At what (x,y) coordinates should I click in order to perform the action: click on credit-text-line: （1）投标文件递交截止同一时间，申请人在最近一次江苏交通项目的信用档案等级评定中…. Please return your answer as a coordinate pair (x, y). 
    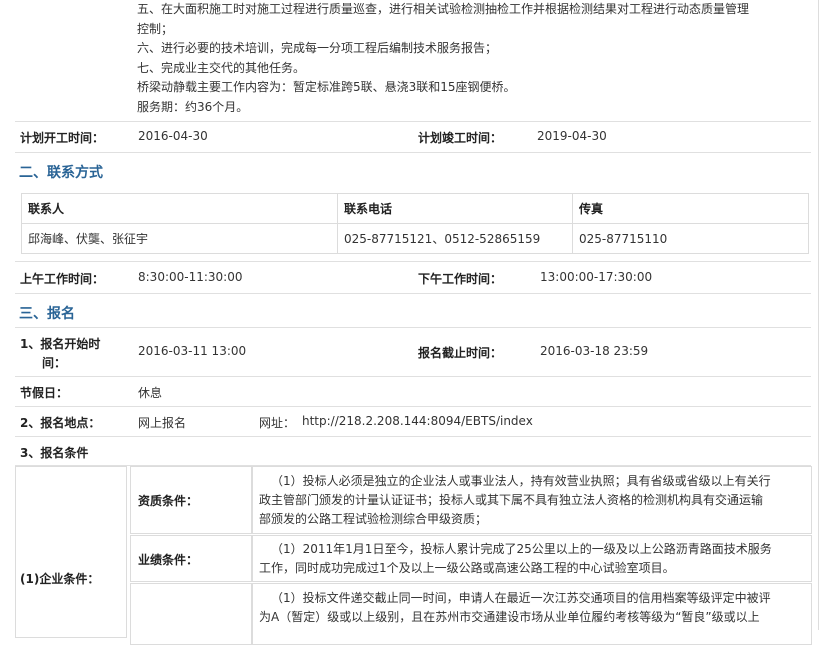
    Looking at the image, I should click on (521, 598).